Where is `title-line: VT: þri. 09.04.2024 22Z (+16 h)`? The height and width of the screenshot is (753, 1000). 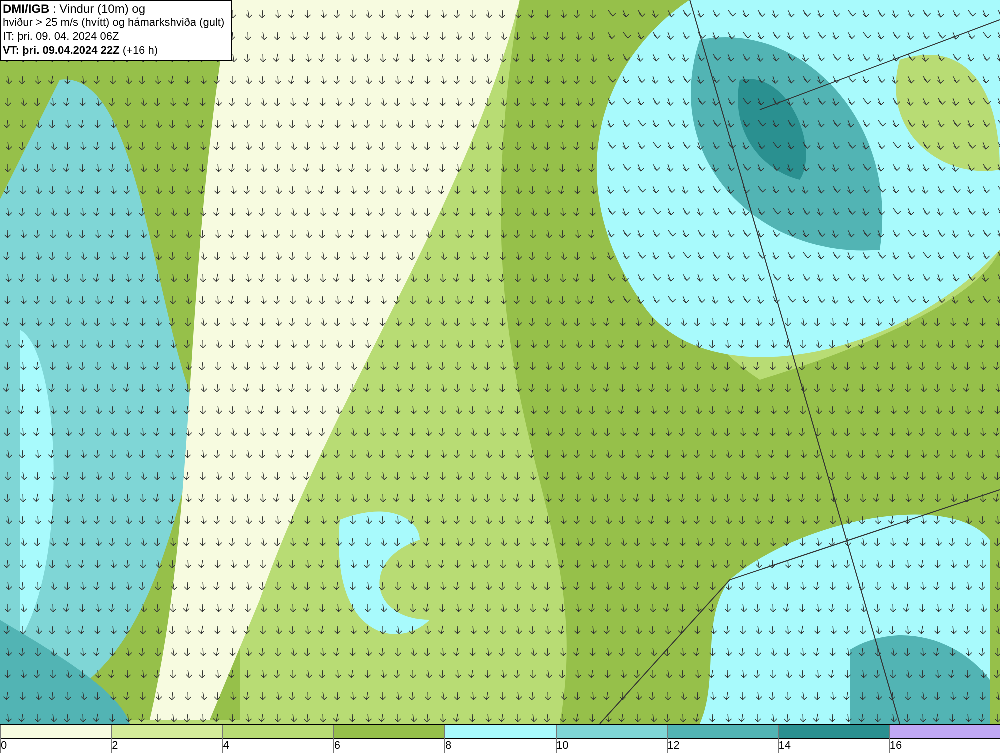 title-line: VT: þri. 09.04.2024 22Z (+16 h) is located at coordinates (81, 51).